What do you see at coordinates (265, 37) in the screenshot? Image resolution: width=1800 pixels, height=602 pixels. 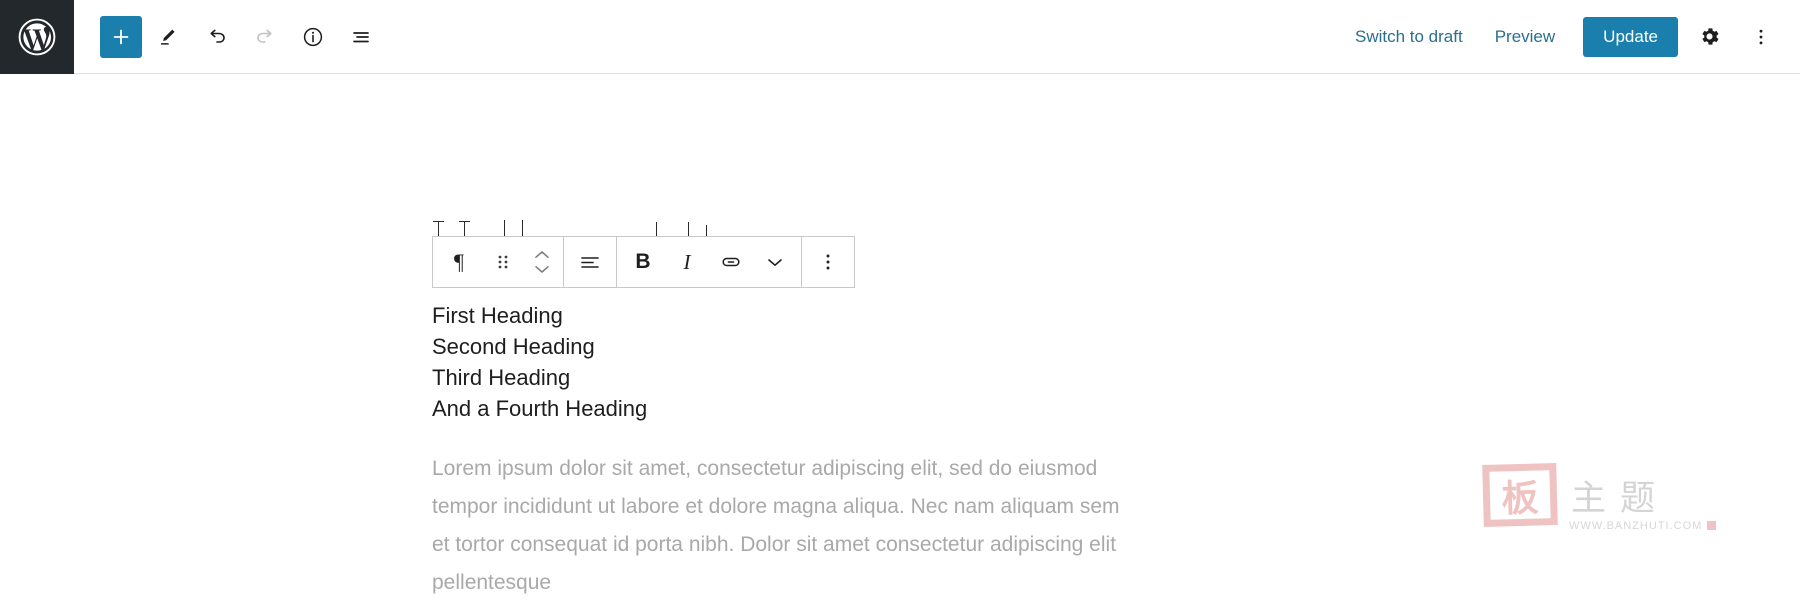 I see `redo-button` at bounding box center [265, 37].